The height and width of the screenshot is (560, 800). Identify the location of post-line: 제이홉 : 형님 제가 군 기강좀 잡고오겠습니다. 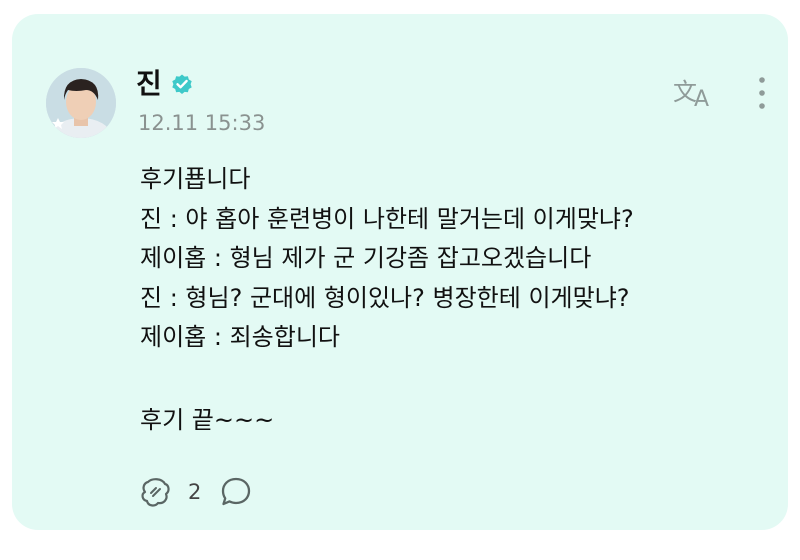
(366, 258).